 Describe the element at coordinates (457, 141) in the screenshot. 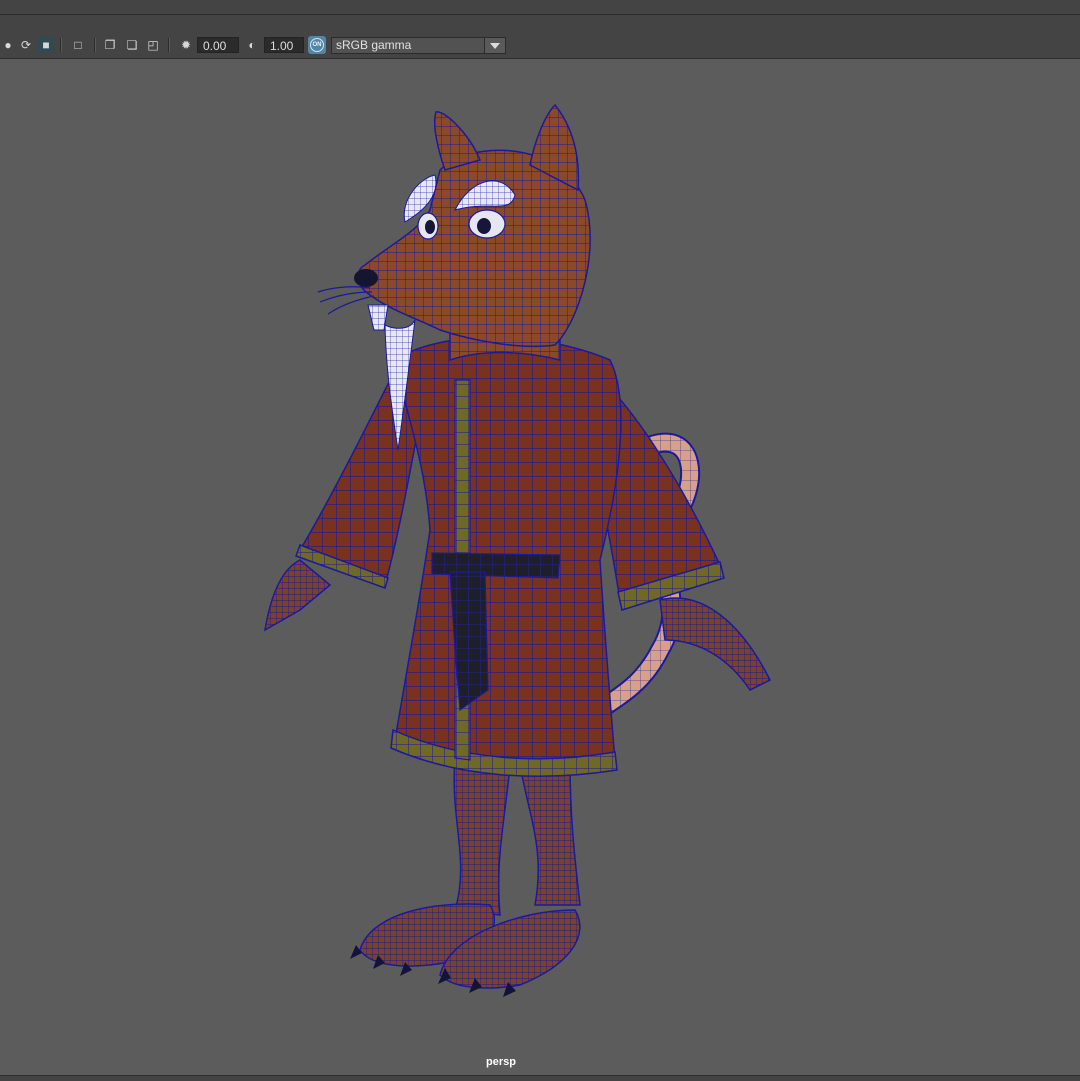

I see `left-ear` at that location.